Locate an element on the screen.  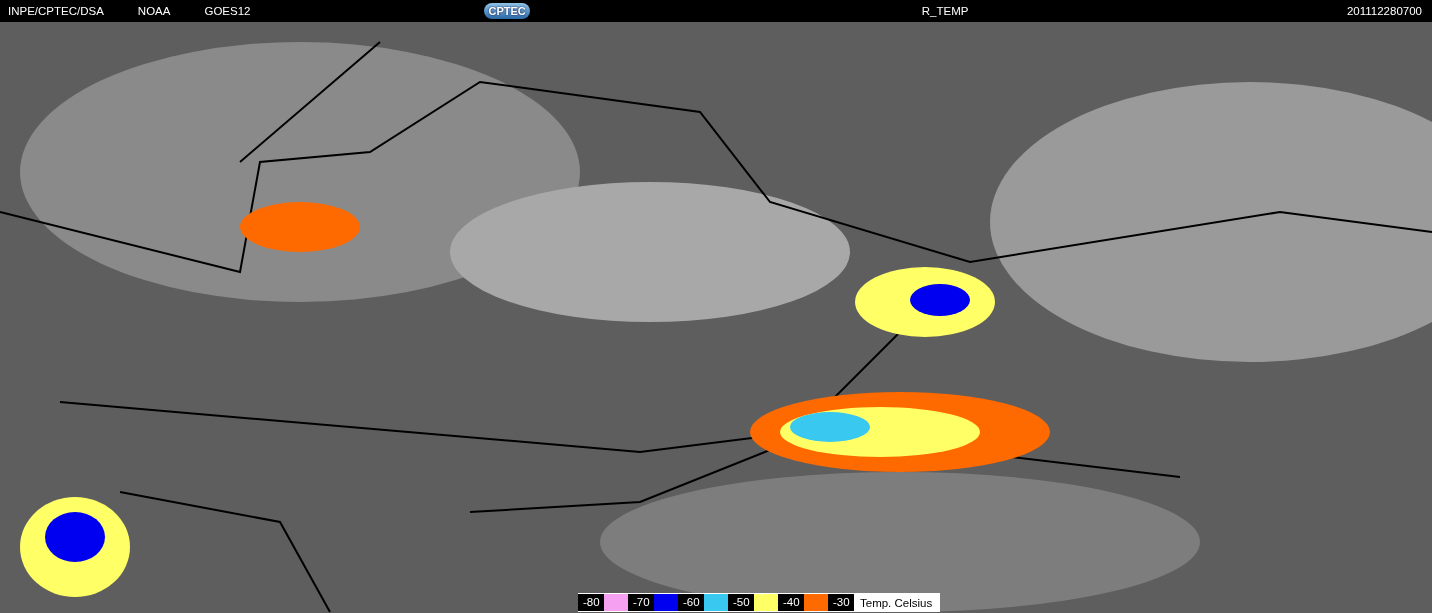
legend-label: -50 is located at coordinates (741, 602).